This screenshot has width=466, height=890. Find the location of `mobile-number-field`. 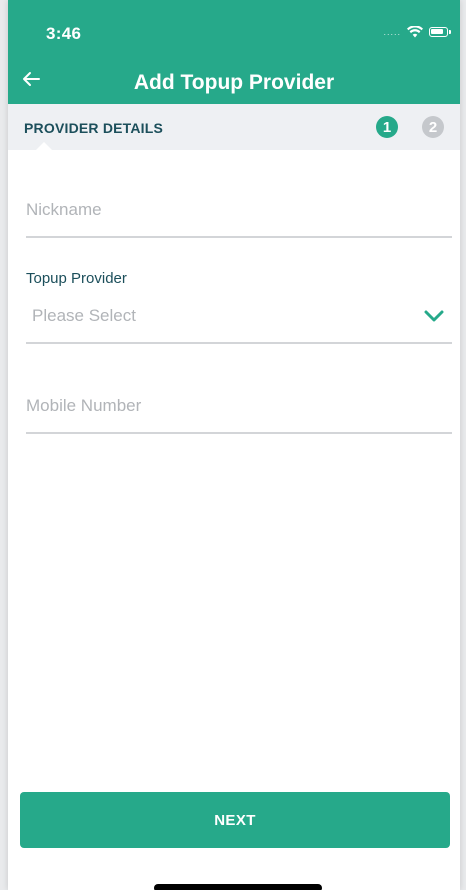

mobile-number-field is located at coordinates (239, 414).